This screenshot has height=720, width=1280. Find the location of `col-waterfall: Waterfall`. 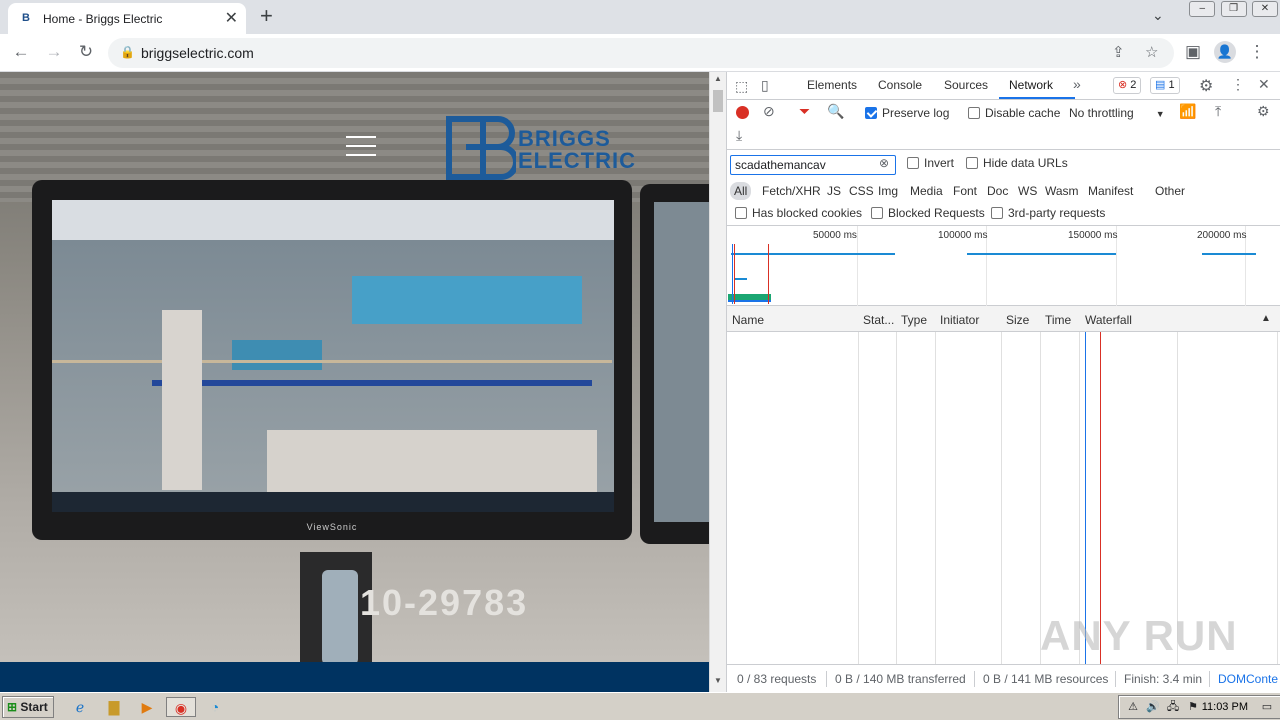

col-waterfall: Waterfall is located at coordinates (1108, 320).